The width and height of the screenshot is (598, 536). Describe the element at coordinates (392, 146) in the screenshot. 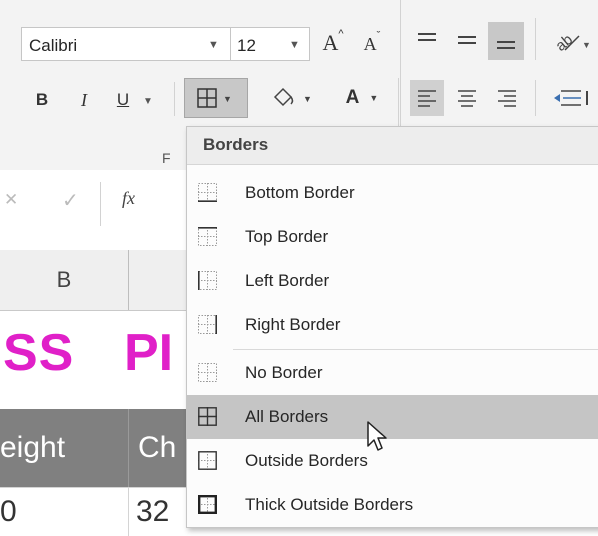

I see `borders-menu-header: Borders` at that location.